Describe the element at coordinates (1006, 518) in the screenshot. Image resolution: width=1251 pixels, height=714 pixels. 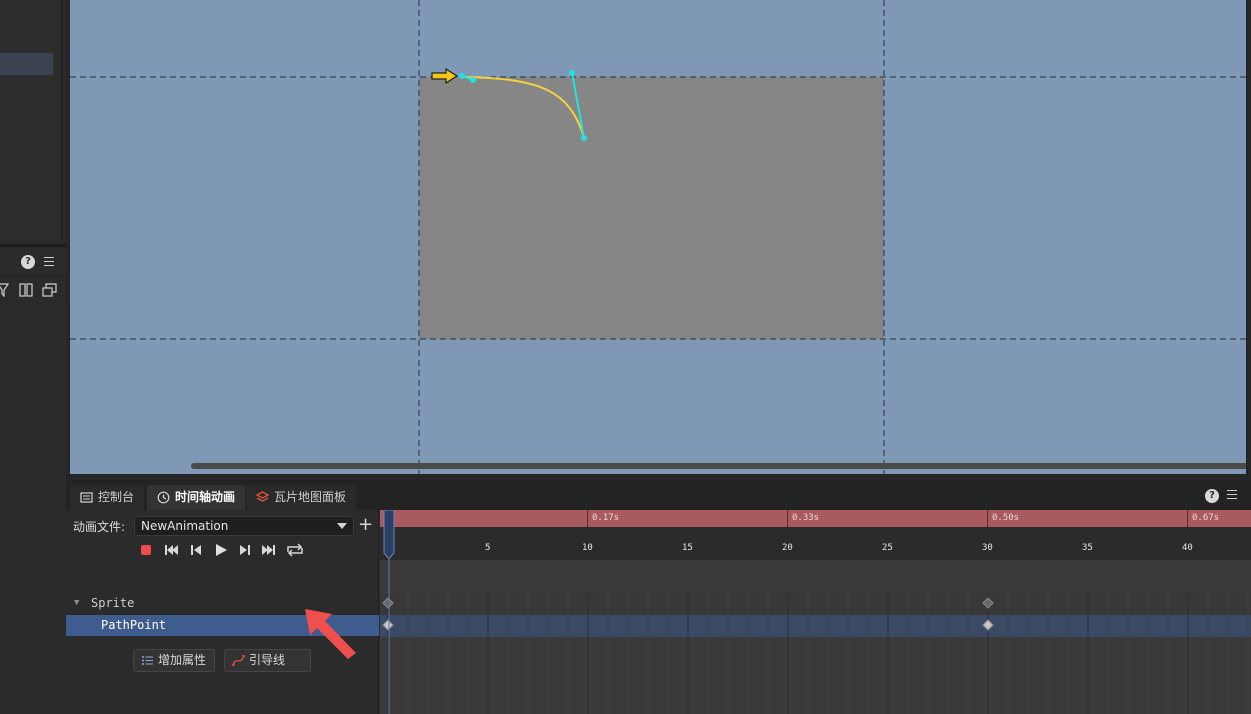
I see `time-label: 0.50s` at that location.